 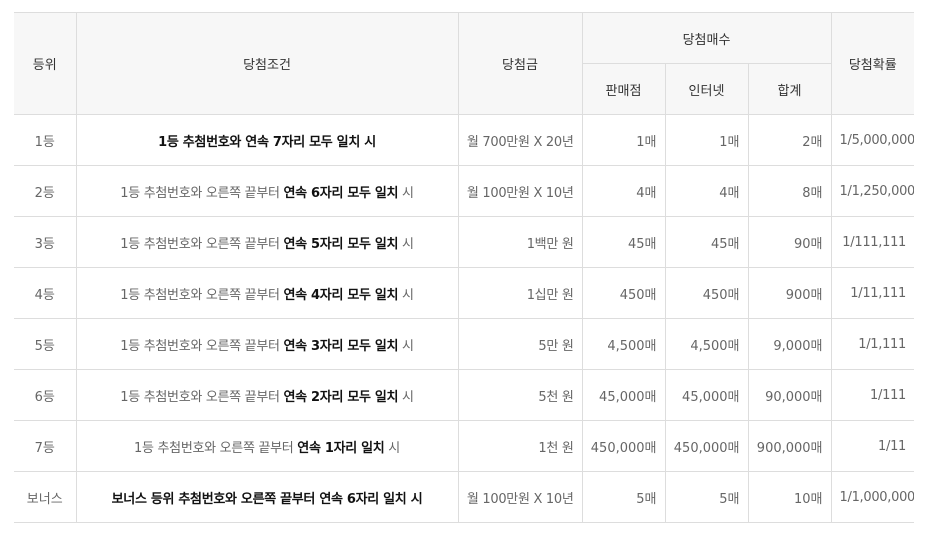 What do you see at coordinates (872, 395) in the screenshot?
I see `probability-cell: 1/111` at bounding box center [872, 395].